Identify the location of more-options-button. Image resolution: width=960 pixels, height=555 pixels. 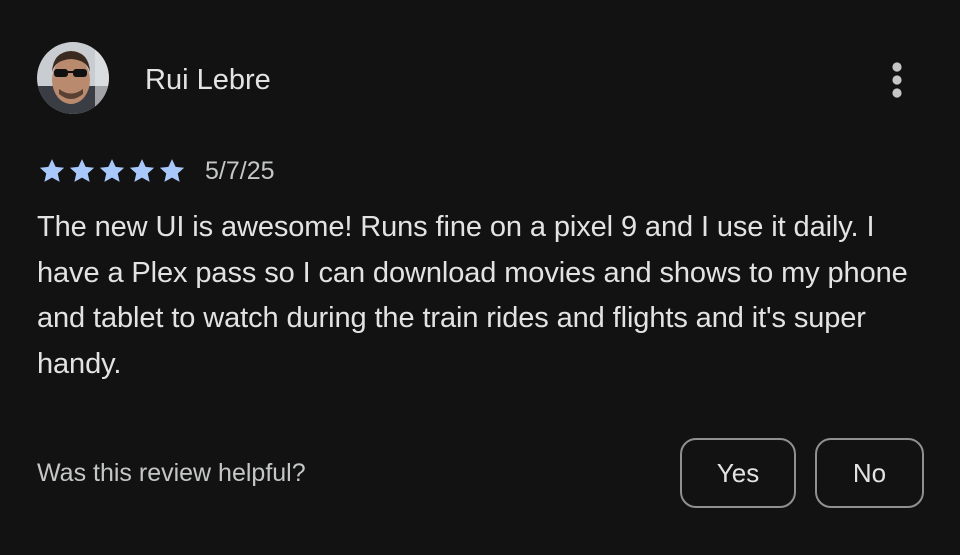
(897, 80).